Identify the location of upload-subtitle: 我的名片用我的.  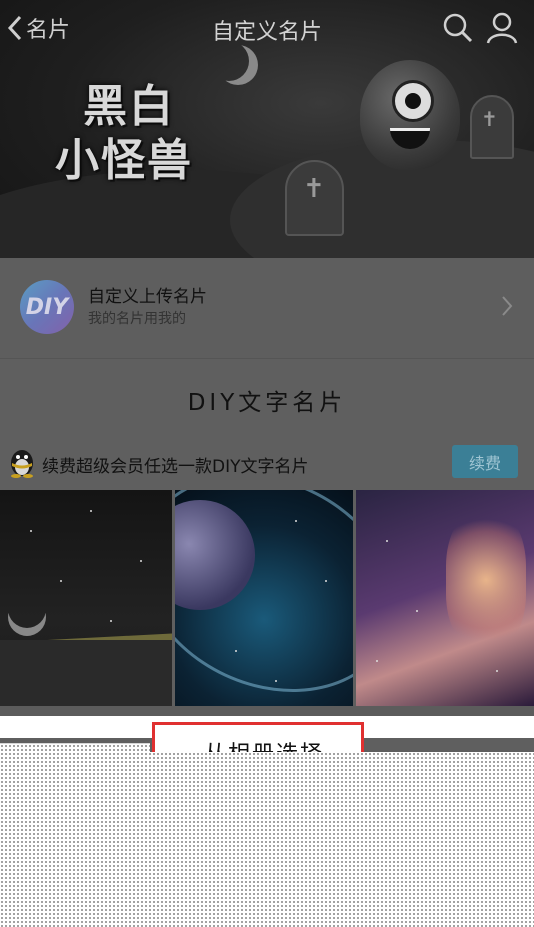
(137, 319).